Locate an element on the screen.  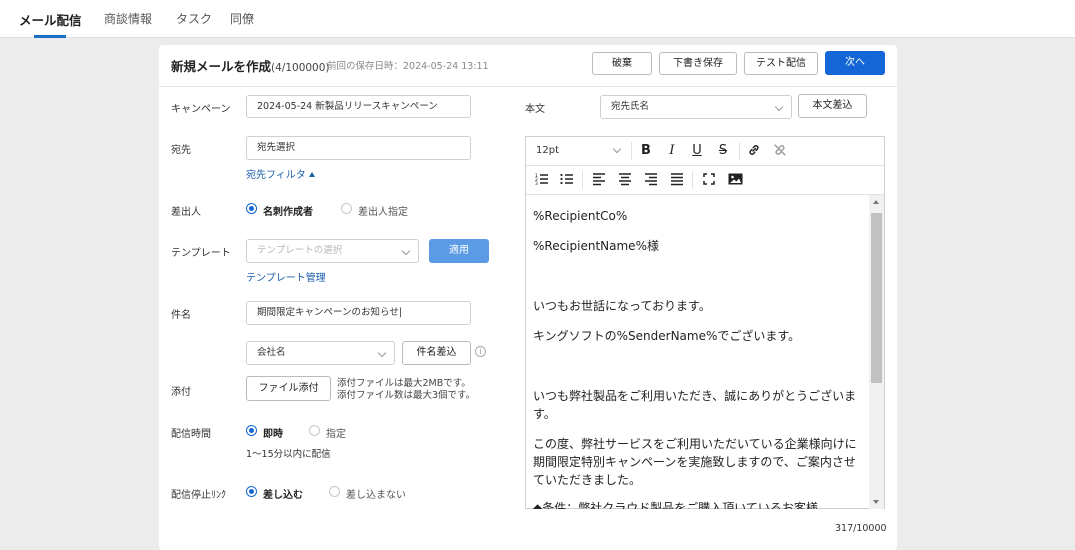
recipient-select: 宛先選択 is located at coordinates (358, 148).